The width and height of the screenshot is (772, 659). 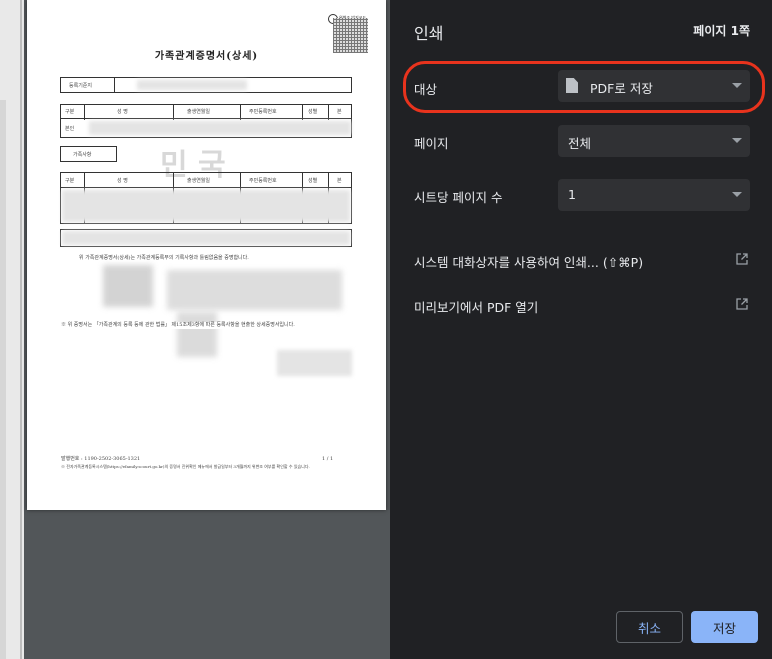 What do you see at coordinates (581, 306) in the screenshot?
I see `open-pdf-preview-link: 미리보기에서 PDF 열기` at bounding box center [581, 306].